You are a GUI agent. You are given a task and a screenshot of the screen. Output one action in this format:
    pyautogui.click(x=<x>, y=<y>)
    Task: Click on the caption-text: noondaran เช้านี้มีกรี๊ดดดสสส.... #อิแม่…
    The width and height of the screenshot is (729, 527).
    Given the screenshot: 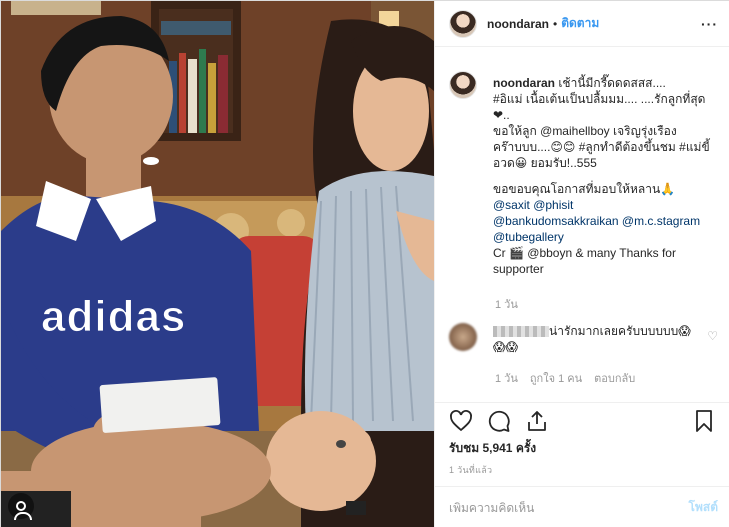 What is the action you would take?
    pyautogui.click(x=603, y=176)
    